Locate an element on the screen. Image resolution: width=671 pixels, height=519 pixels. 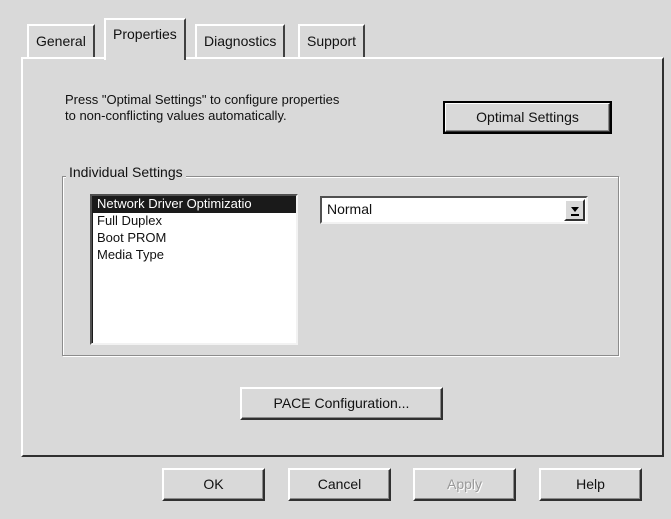
optimal-settings-button: Optimal Settings is located at coordinates (527, 117).